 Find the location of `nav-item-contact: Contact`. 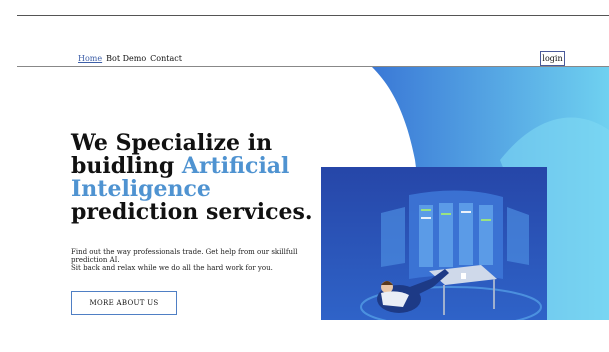

nav-item-contact: Contact is located at coordinates (166, 58).